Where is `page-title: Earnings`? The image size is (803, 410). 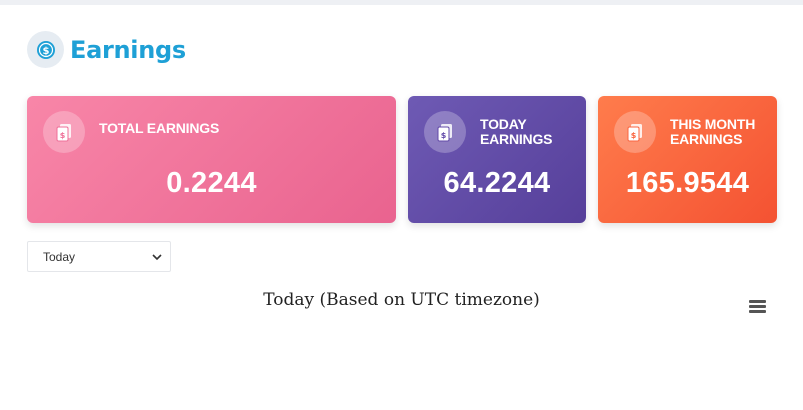
page-title: Earnings is located at coordinates (128, 49).